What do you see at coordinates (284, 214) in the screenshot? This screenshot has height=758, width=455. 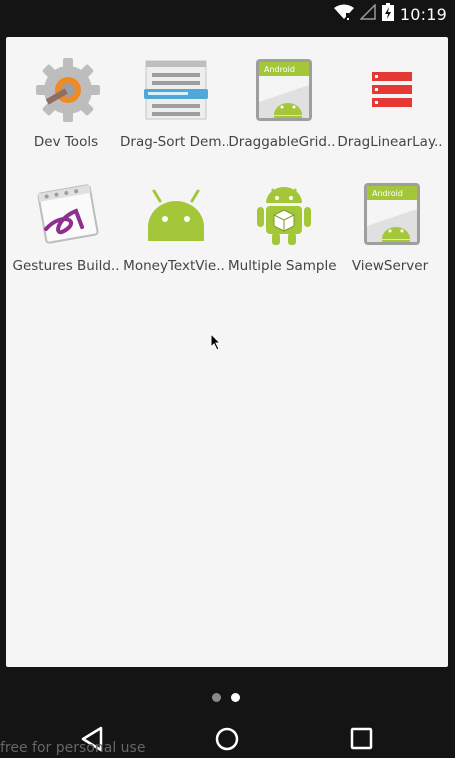 I see `android-robot-box-icon` at bounding box center [284, 214].